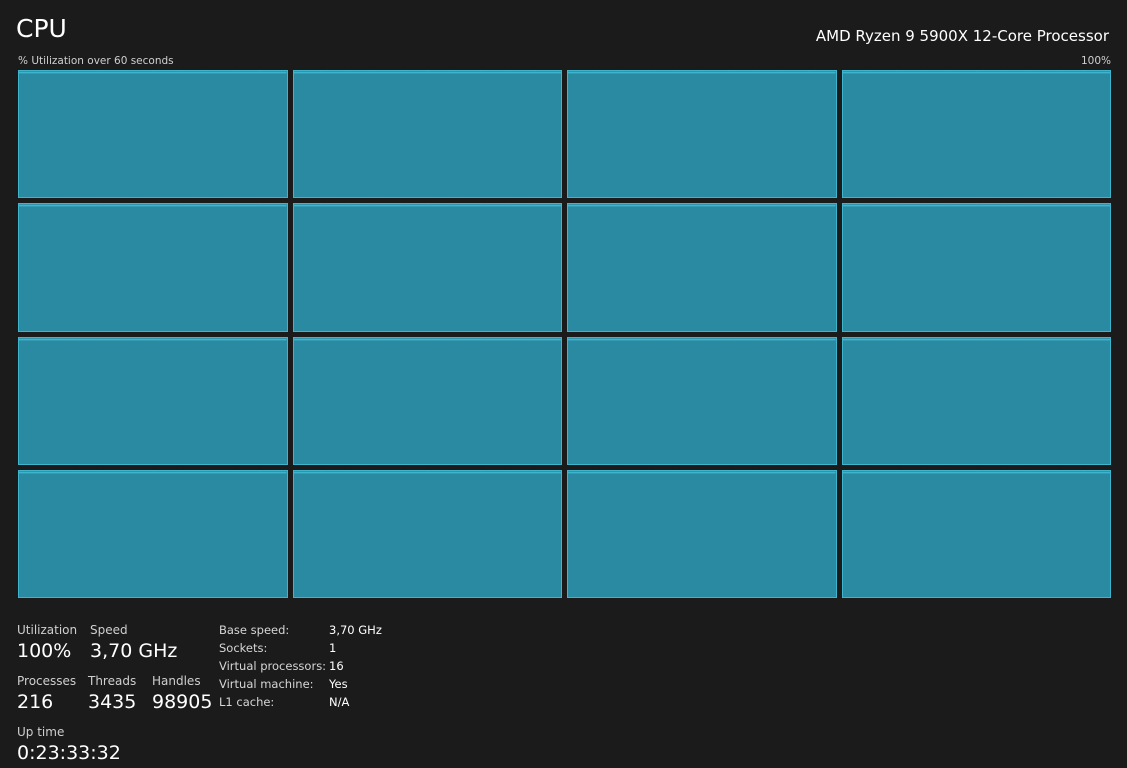  Describe the element at coordinates (1095, 61) in the screenshot. I see `graph-max-label: 100%` at that location.